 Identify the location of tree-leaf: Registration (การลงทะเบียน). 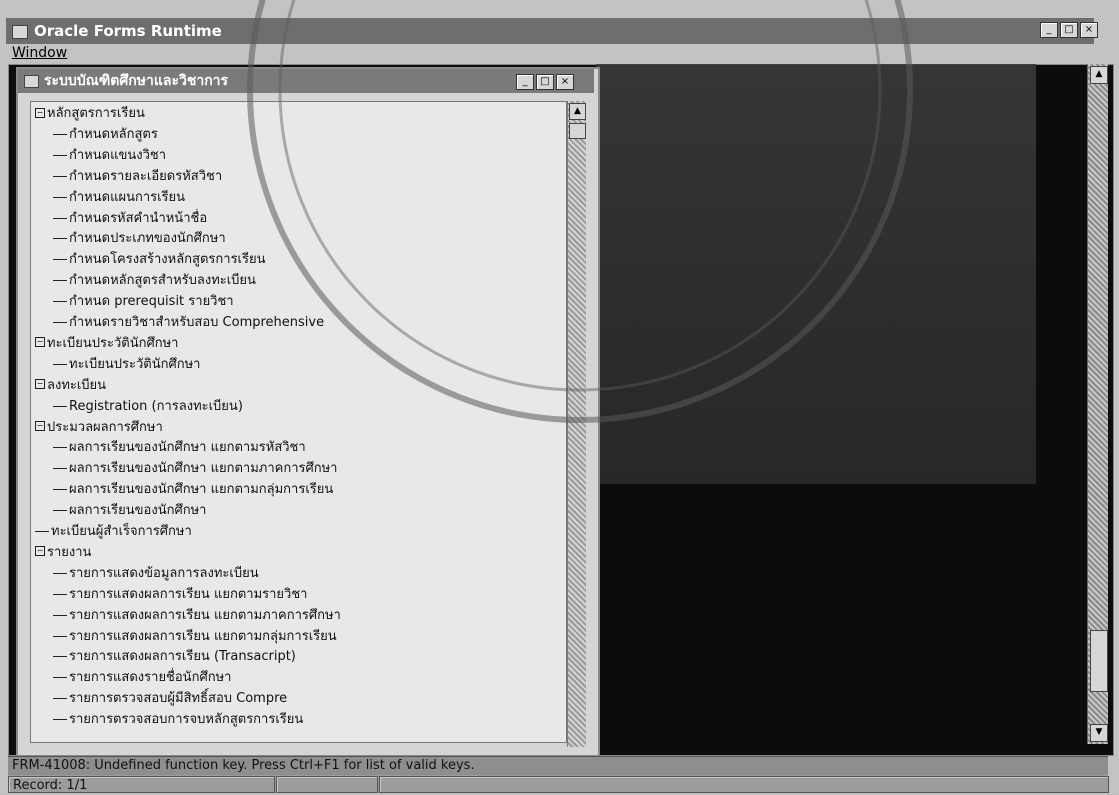
(148, 407).